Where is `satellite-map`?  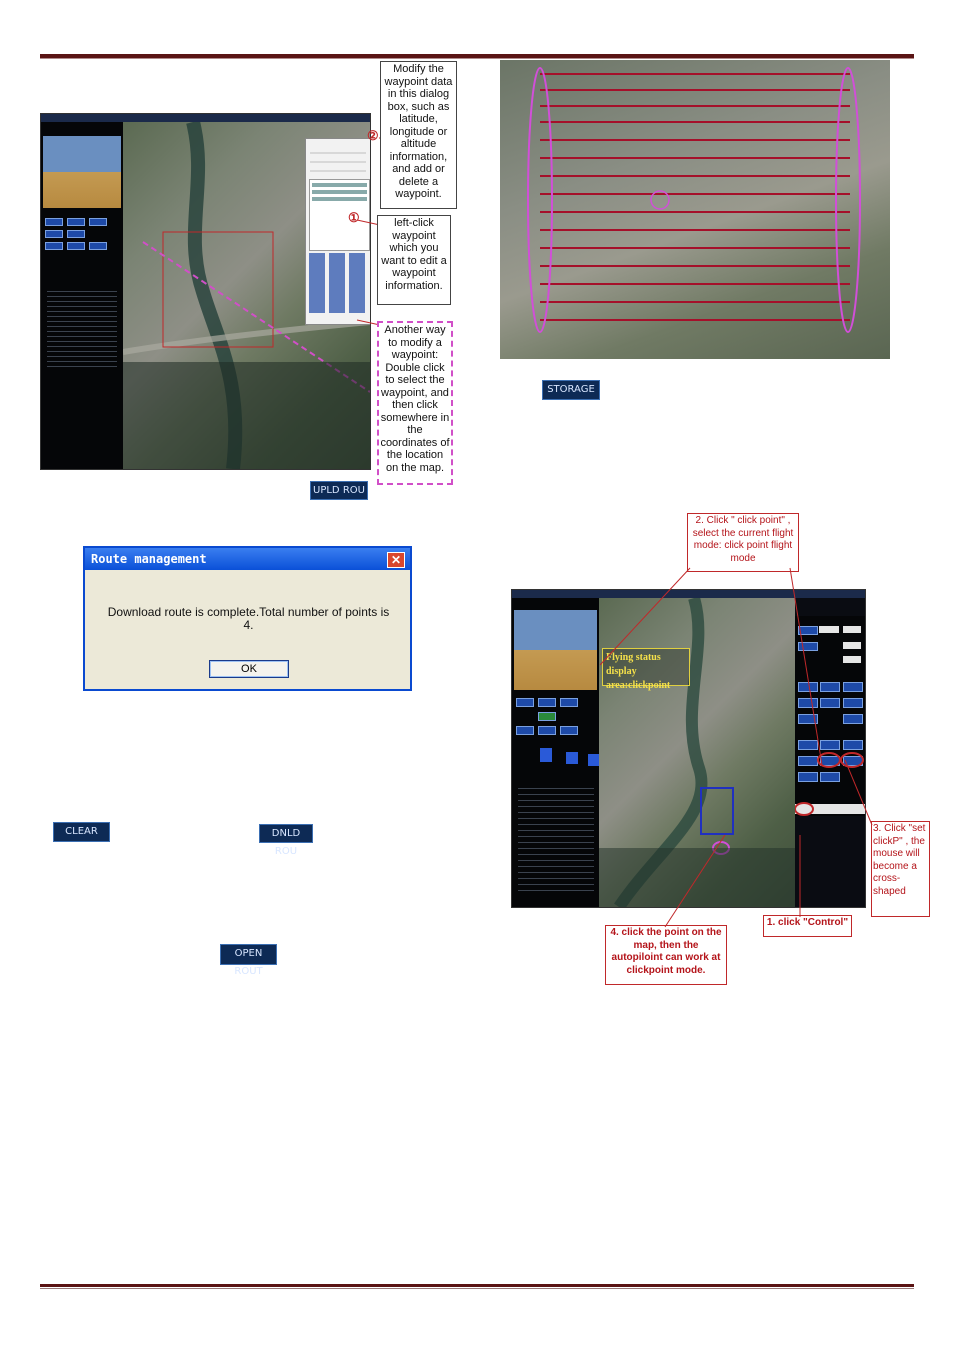 satellite-map is located at coordinates (246, 295).